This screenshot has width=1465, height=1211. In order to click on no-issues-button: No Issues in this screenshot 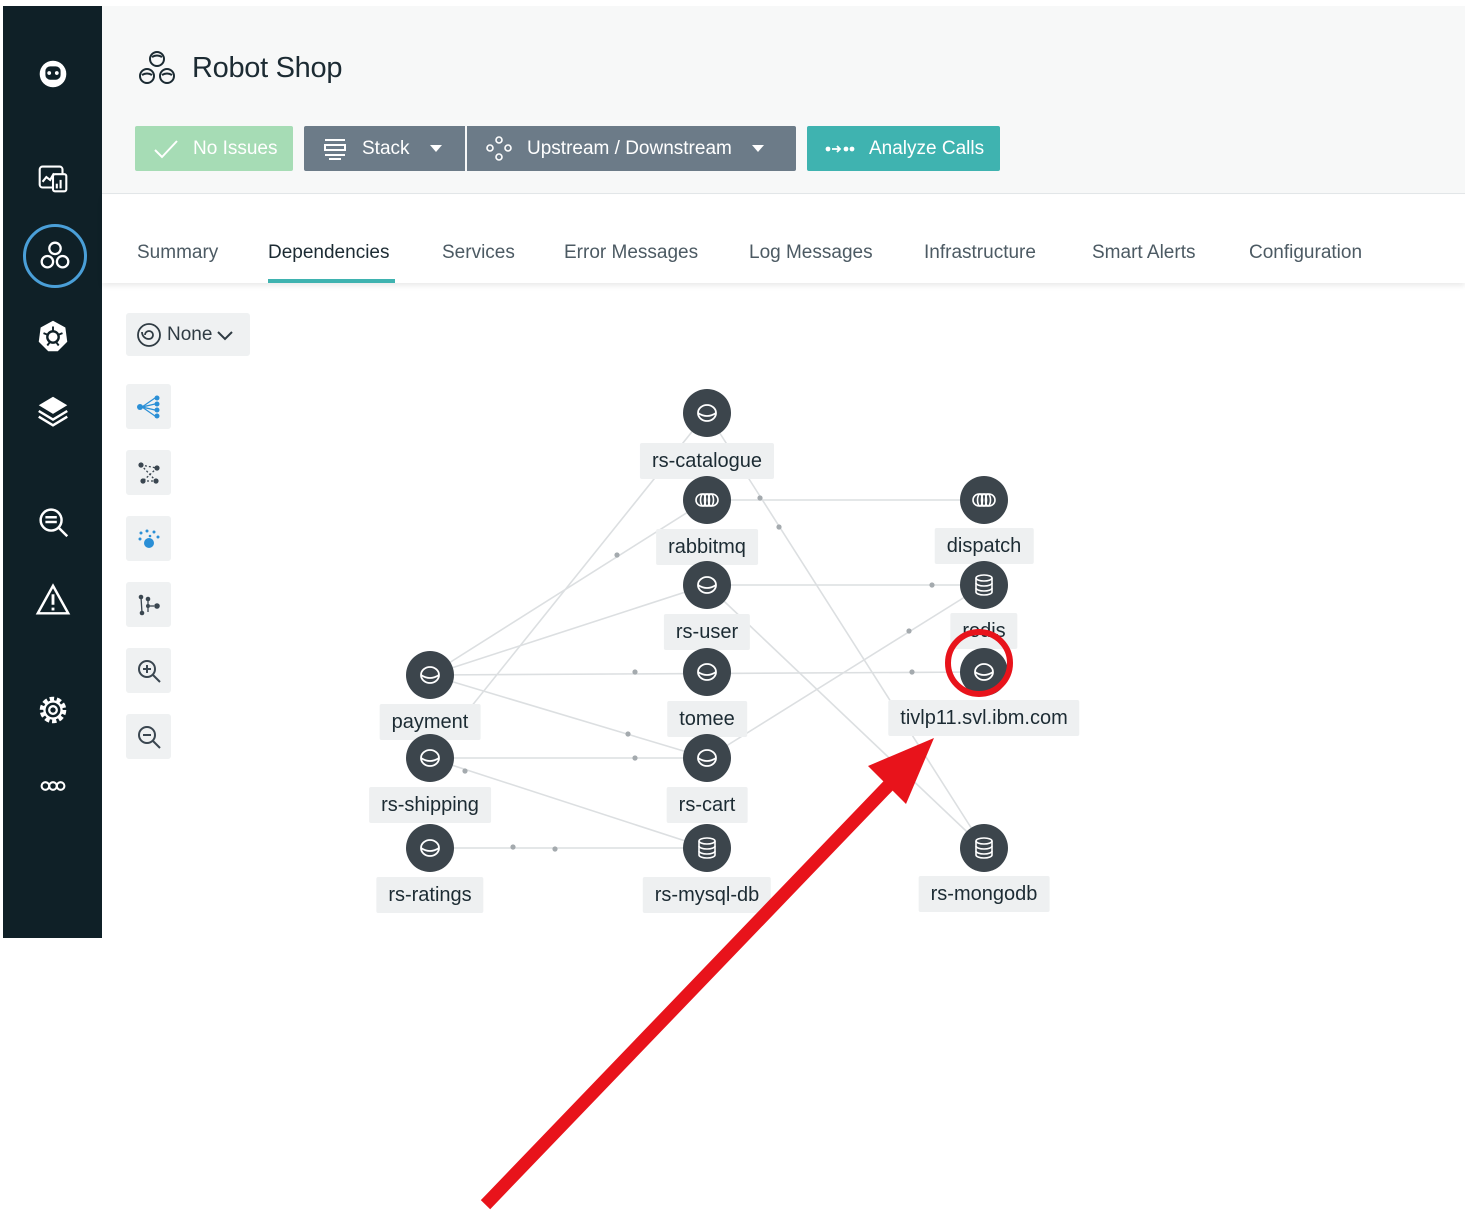, I will do `click(214, 148)`.